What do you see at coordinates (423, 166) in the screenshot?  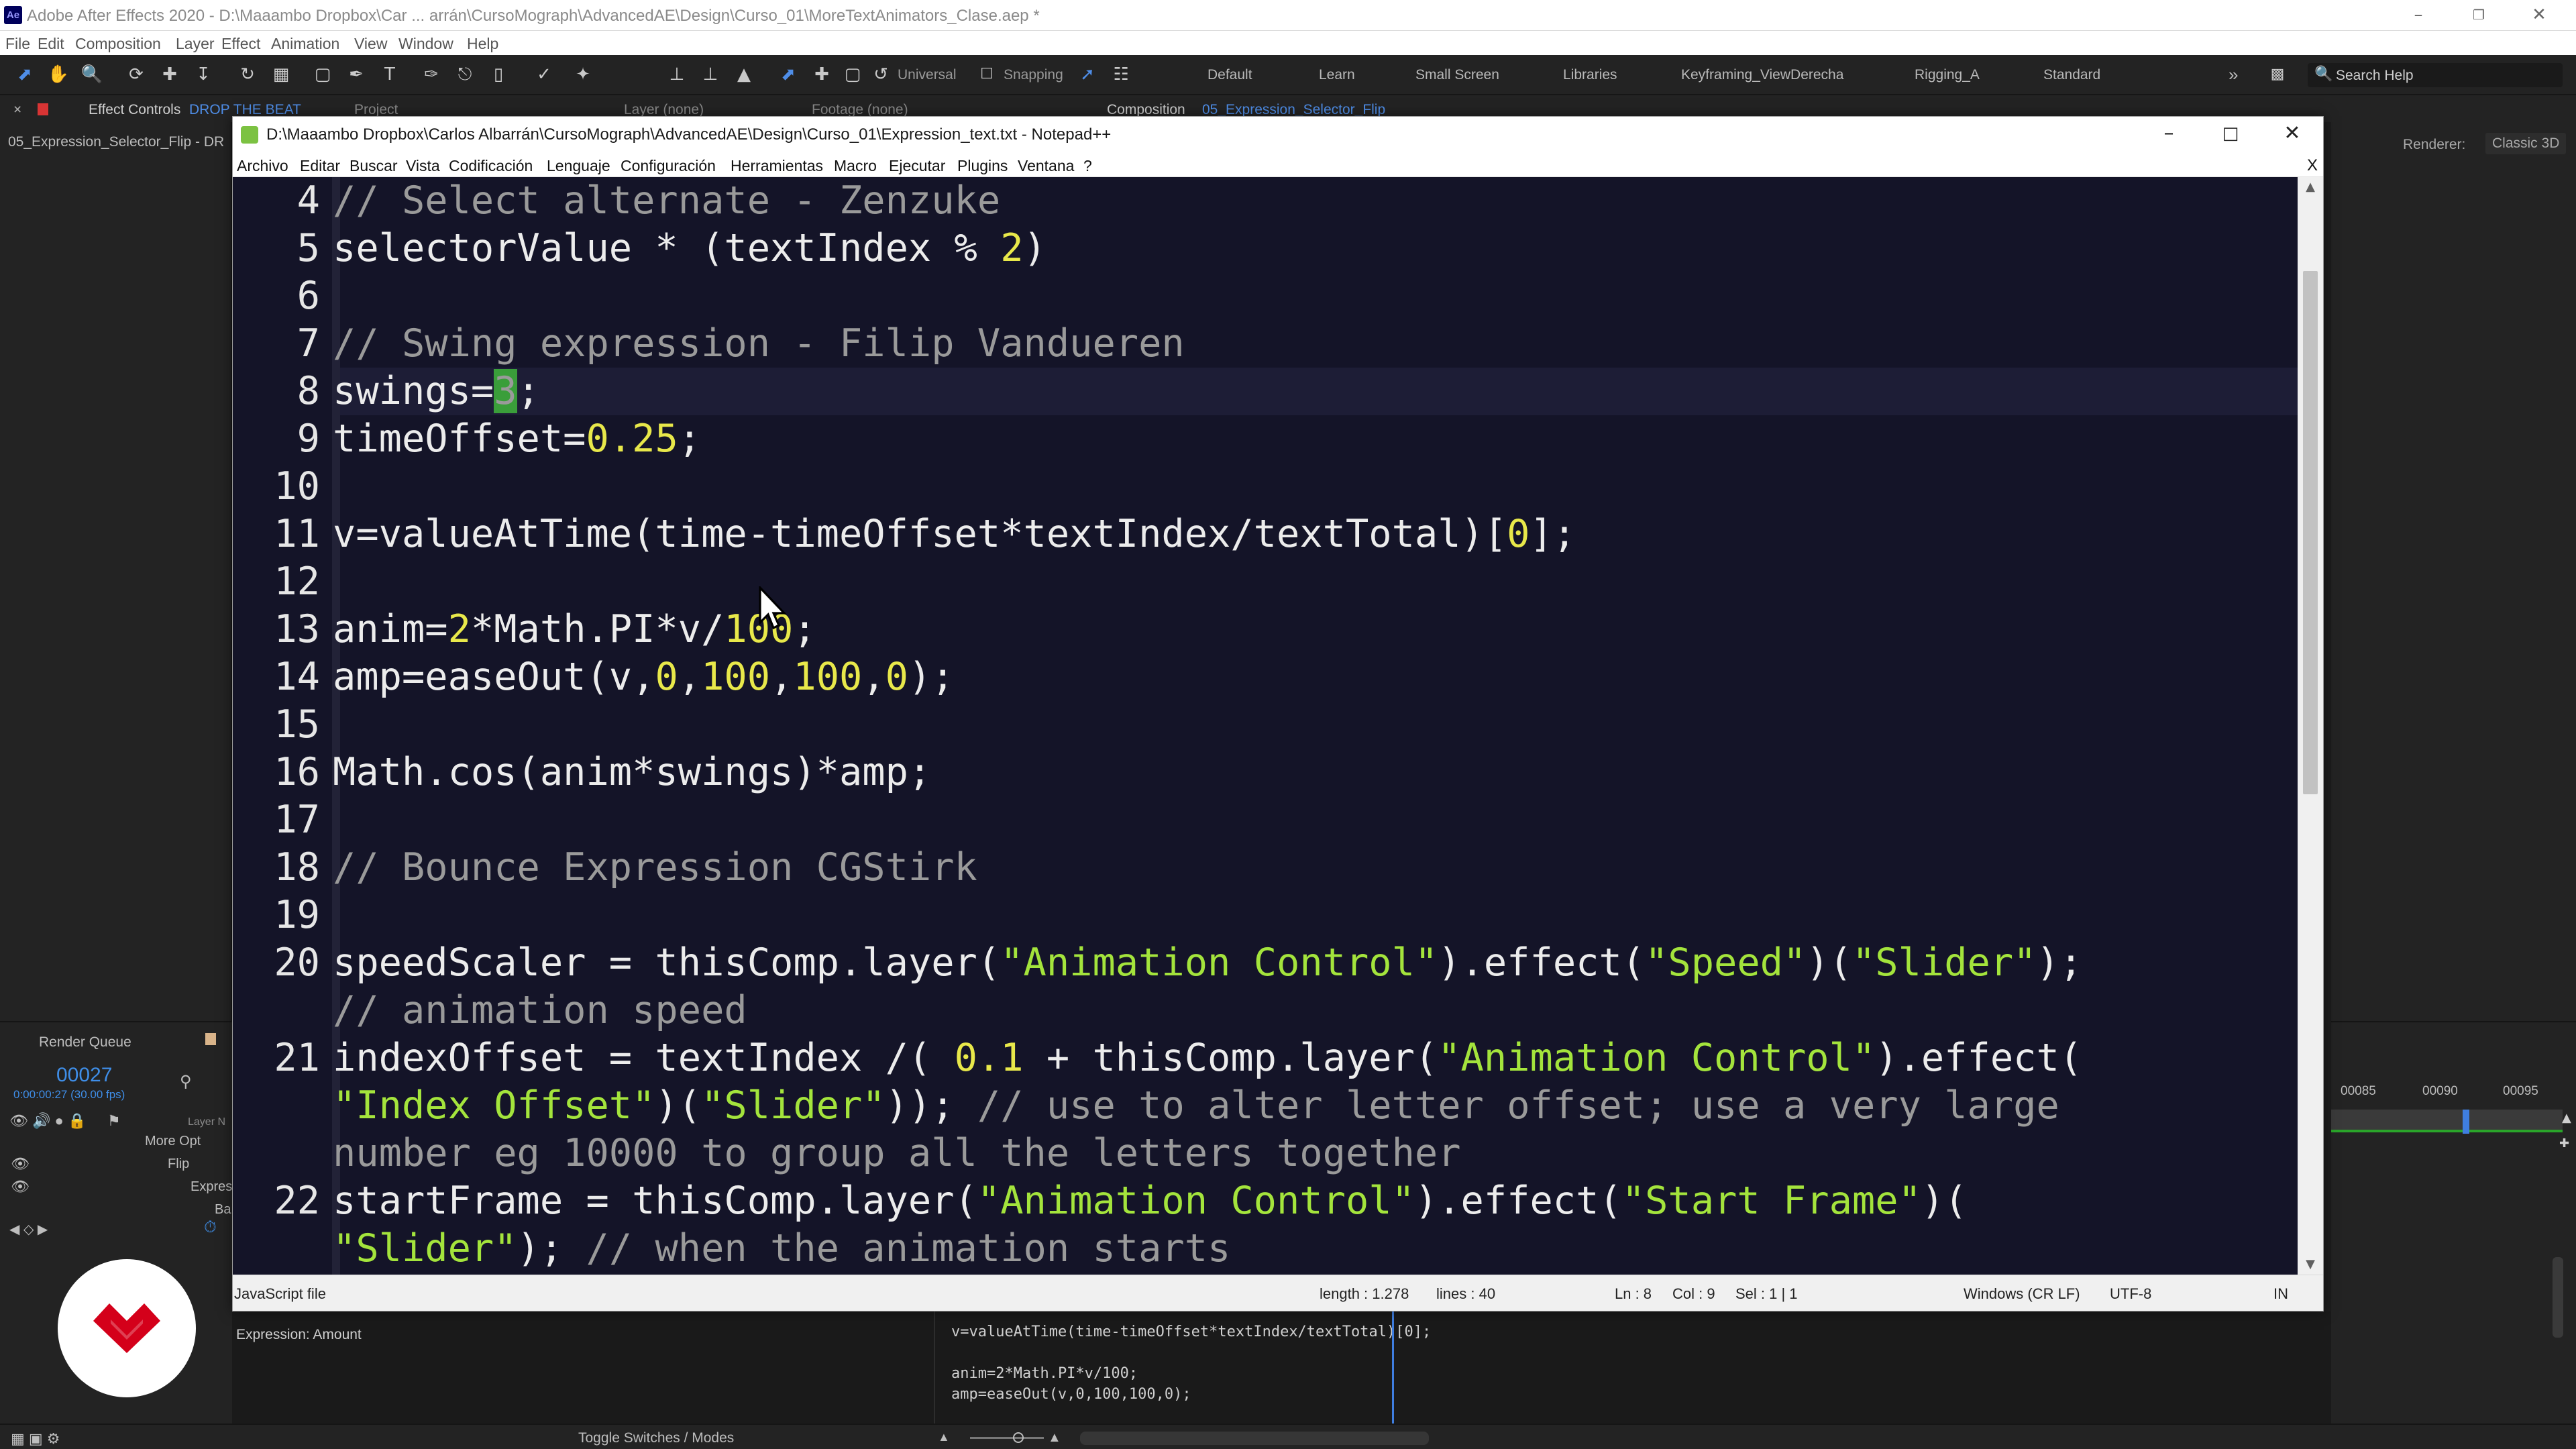 I see `npp-menu-vista: Vista` at bounding box center [423, 166].